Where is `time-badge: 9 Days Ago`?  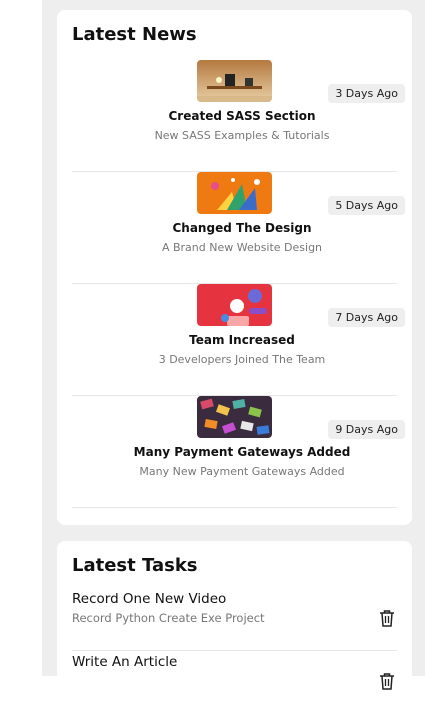 time-badge: 9 Days Ago is located at coordinates (366, 429).